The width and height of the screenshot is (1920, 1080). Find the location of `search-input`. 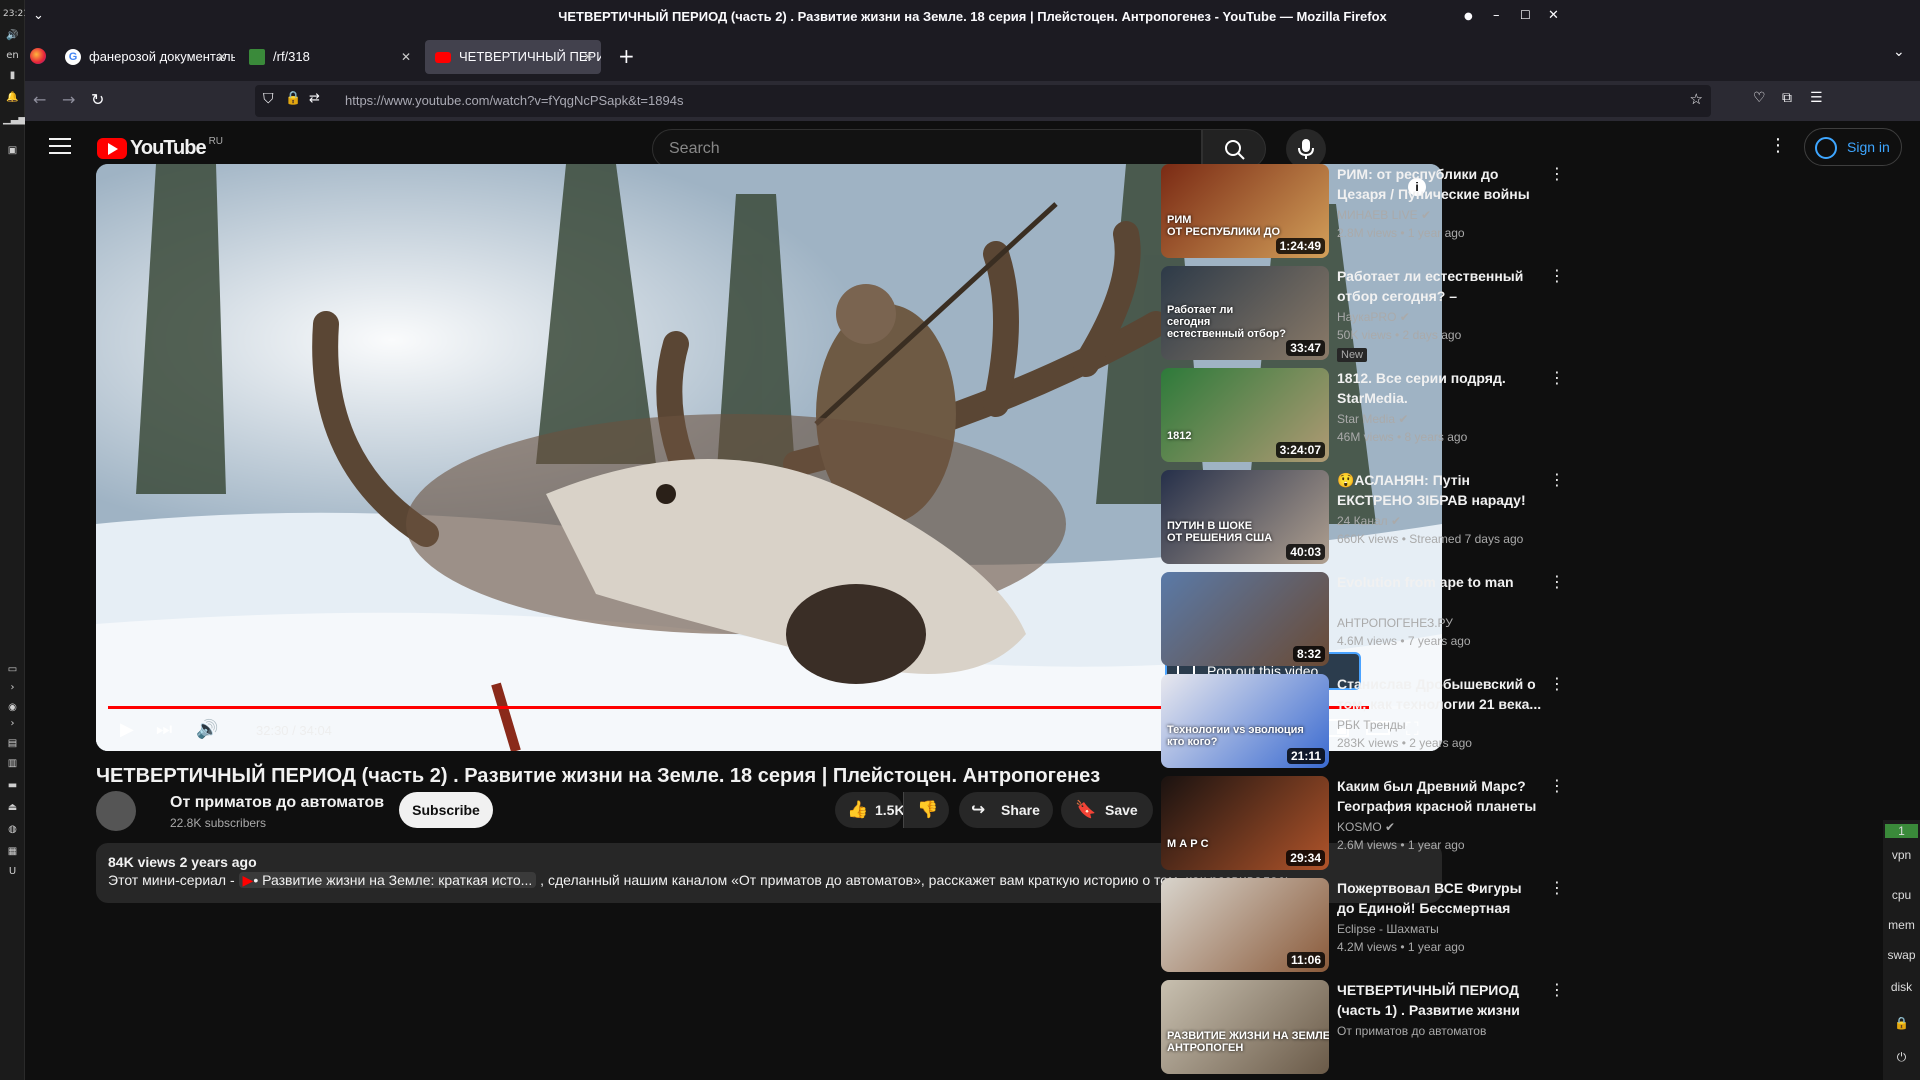

search-input is located at coordinates (927, 149).